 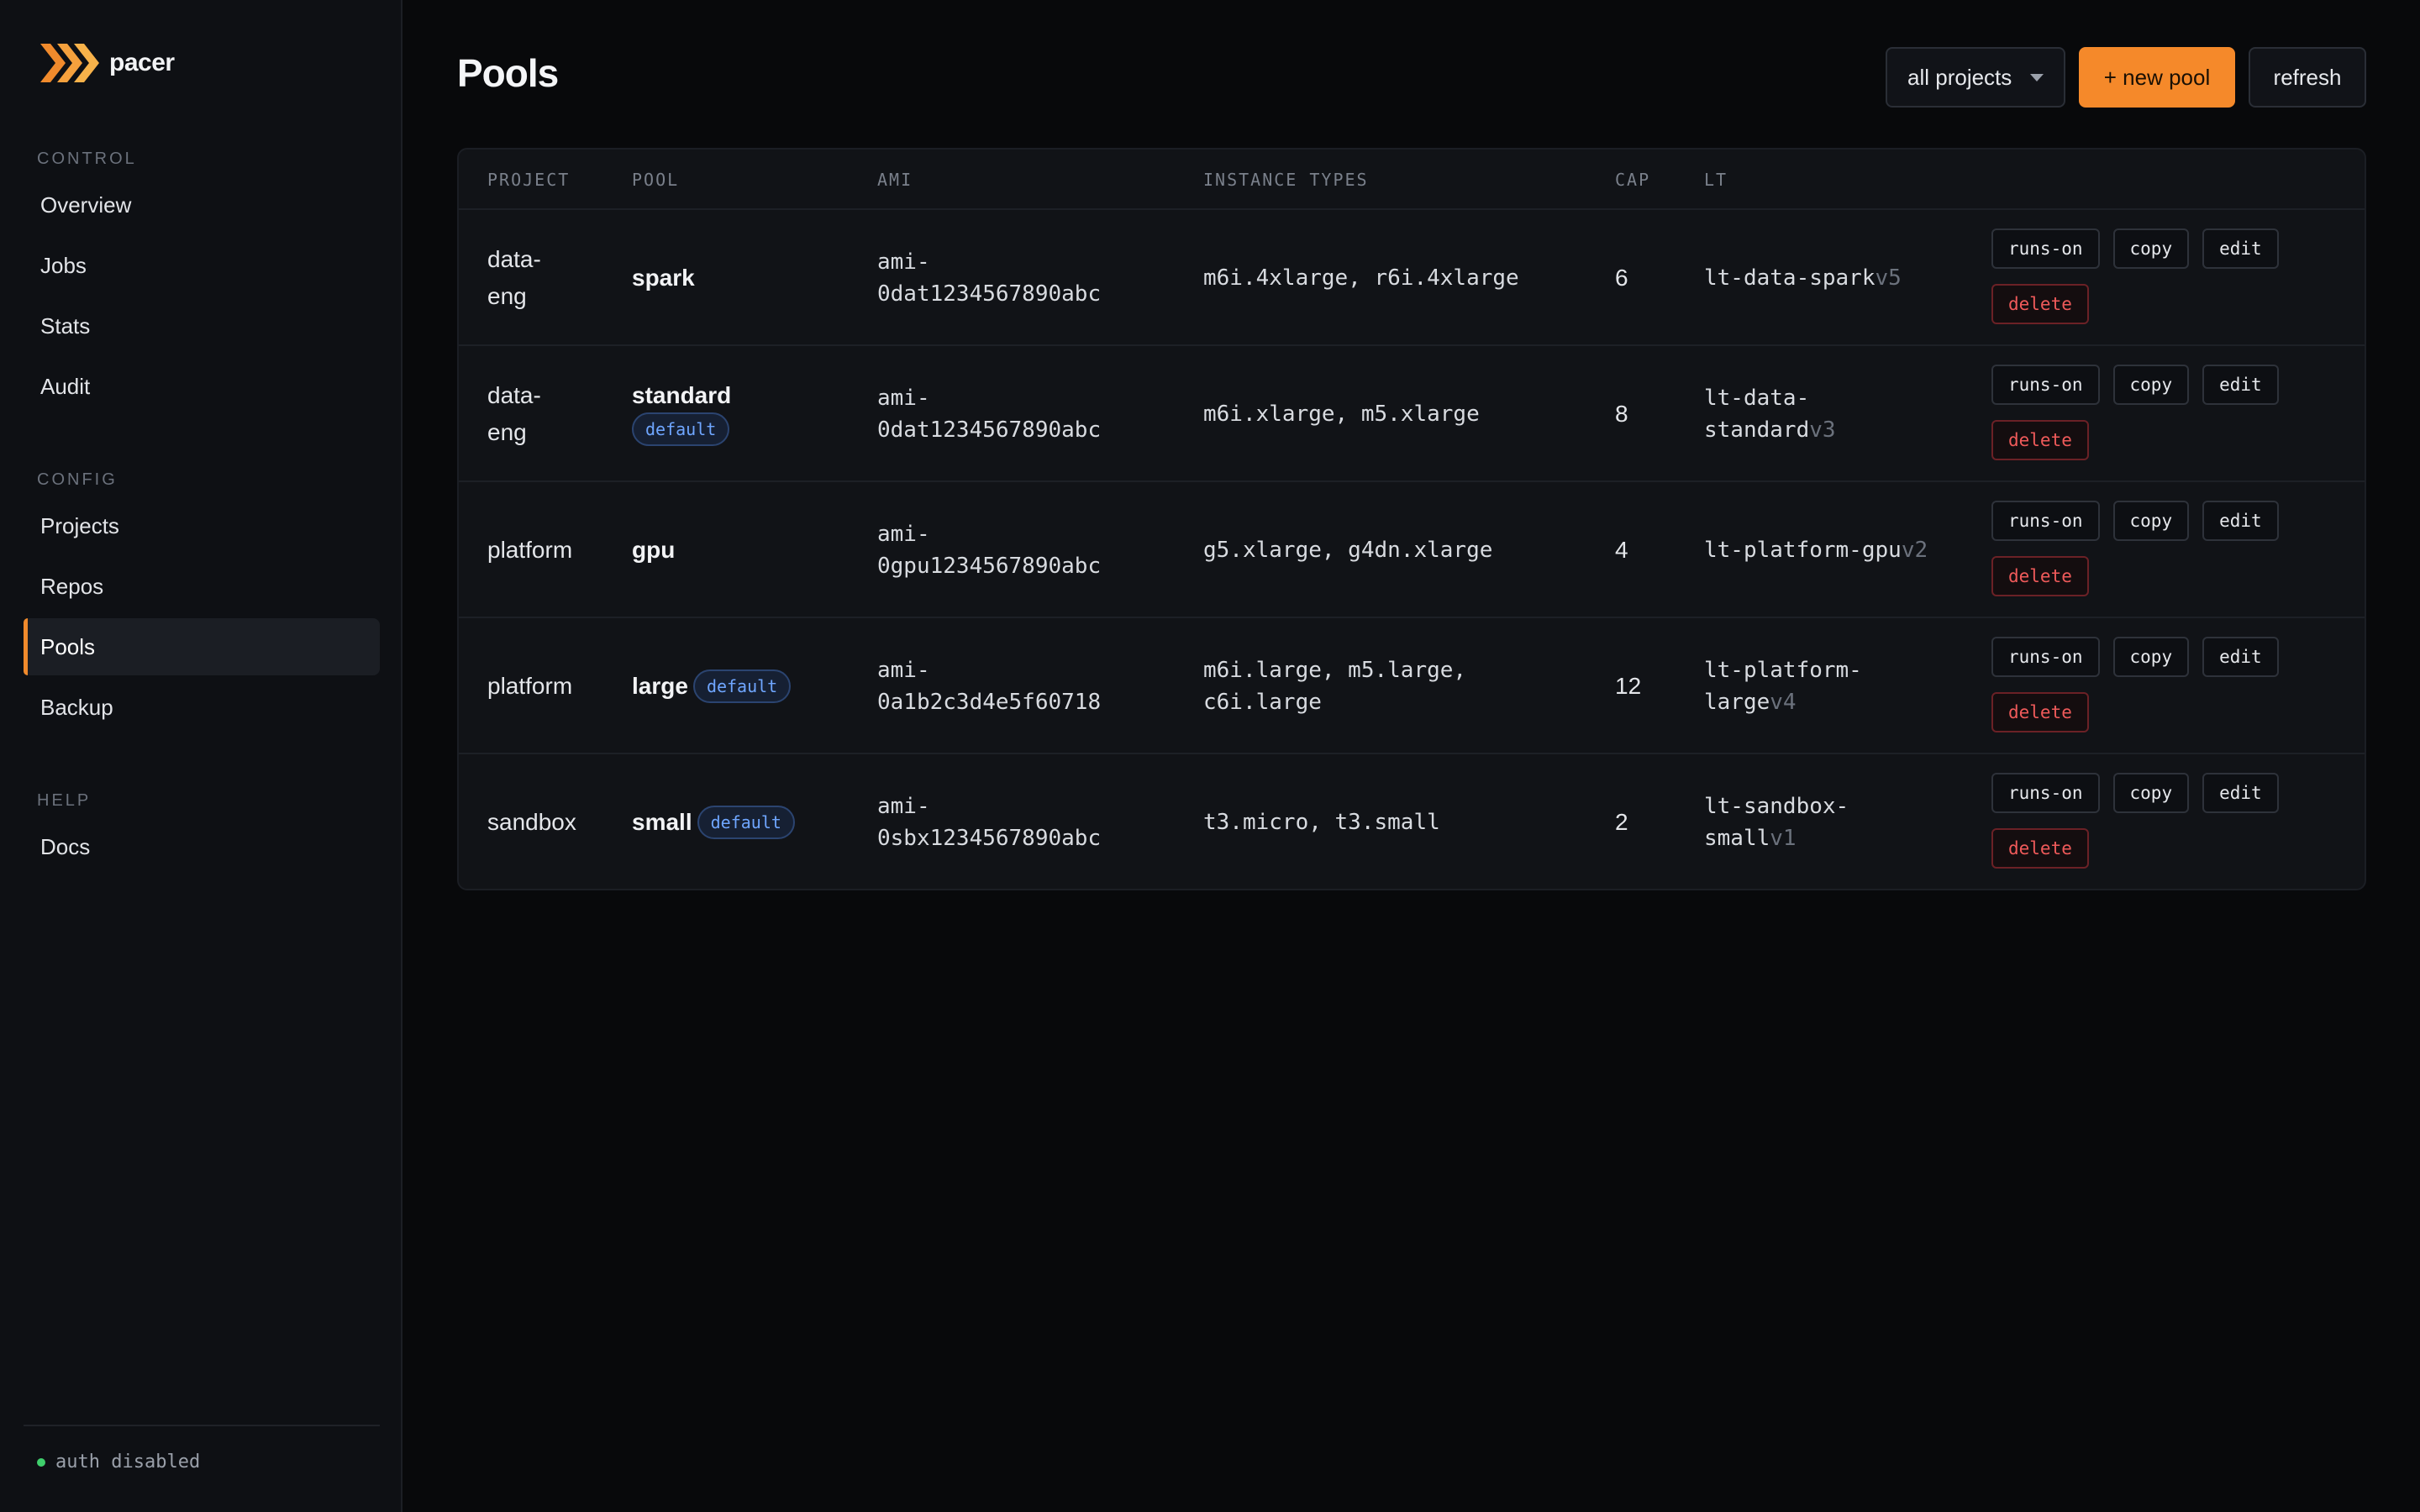 What do you see at coordinates (660, 686) in the screenshot?
I see `pool-name: large` at bounding box center [660, 686].